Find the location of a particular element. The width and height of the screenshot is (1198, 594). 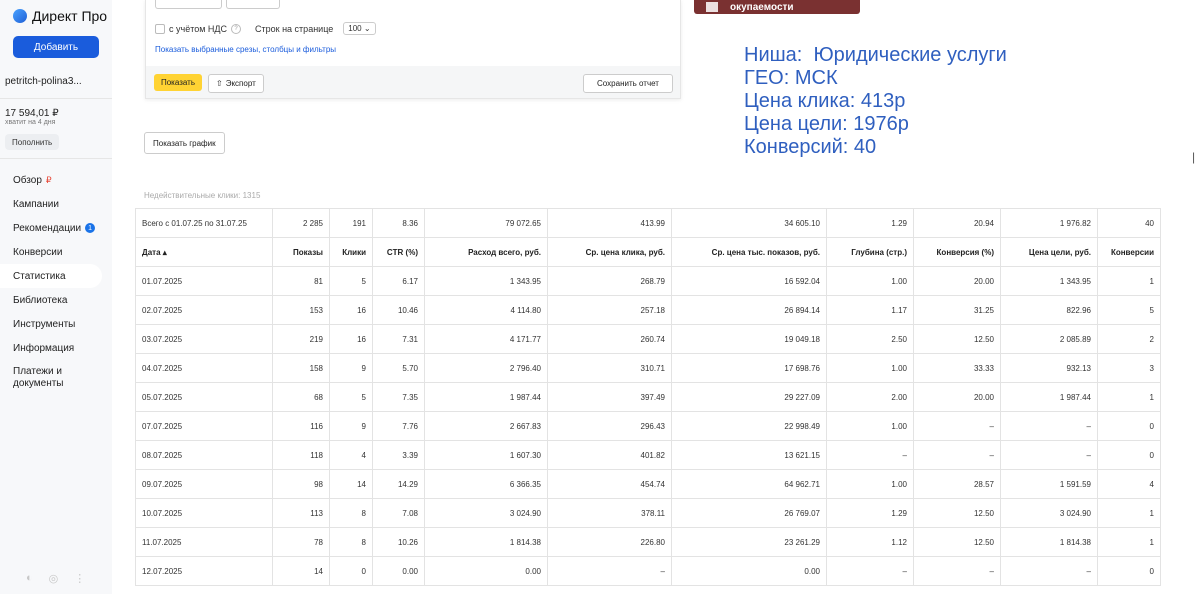

table-cell: 5 is located at coordinates (1129, 310).